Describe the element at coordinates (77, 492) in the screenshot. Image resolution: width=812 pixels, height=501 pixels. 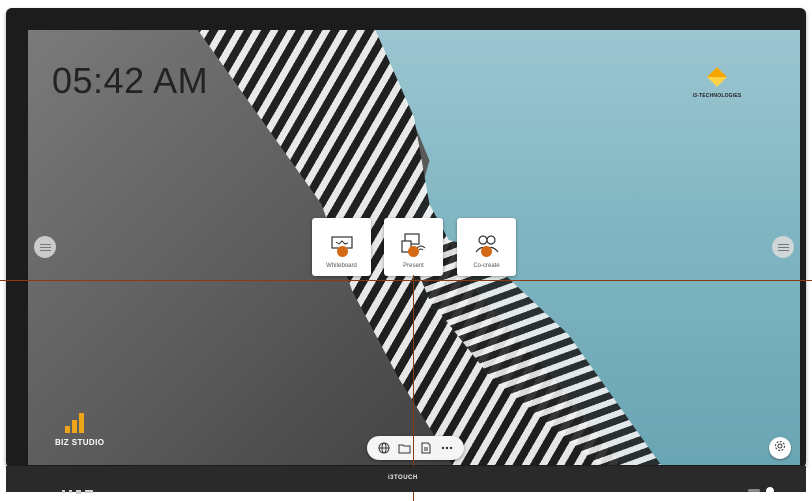
I see `front-ports` at that location.